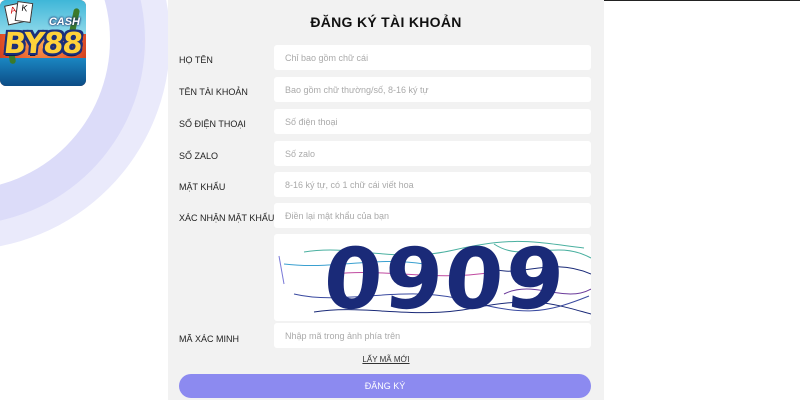 Image resolution: width=800 pixels, height=400 pixels. I want to click on logo-brand-text: BY88, so click(43, 43).